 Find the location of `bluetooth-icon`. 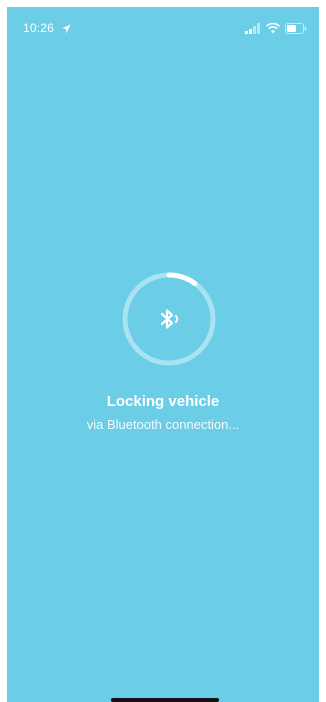

bluetooth-icon is located at coordinates (170, 319).